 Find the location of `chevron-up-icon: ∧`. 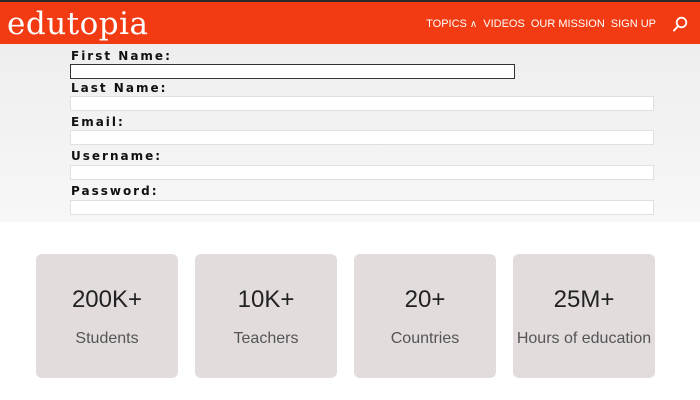

chevron-up-icon: ∧ is located at coordinates (473, 24).